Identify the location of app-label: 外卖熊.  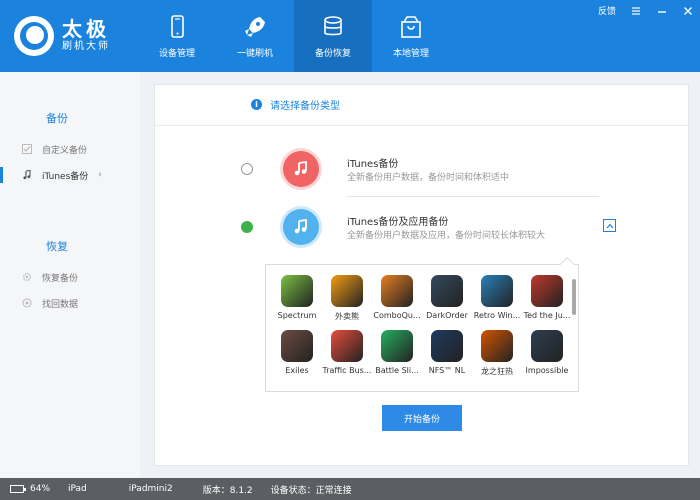
(347, 316).